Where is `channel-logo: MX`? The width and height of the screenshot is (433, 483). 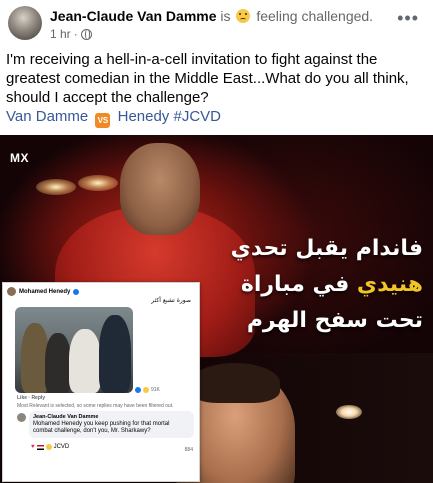
channel-logo: MX is located at coordinates (19, 158).